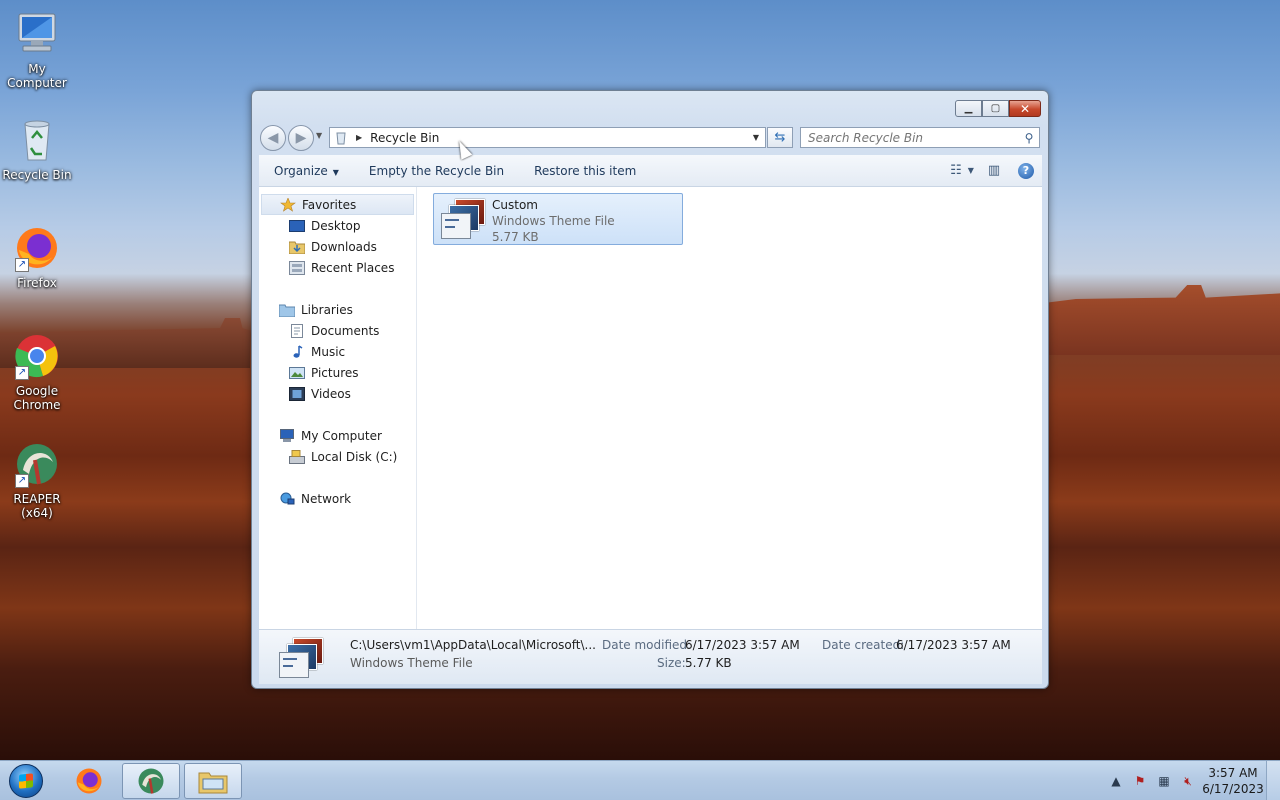  I want to click on taskbar: ▲ ⚑ ▦ 🔇︎ 3:57 AM 6/17/2023, so click(640, 780).